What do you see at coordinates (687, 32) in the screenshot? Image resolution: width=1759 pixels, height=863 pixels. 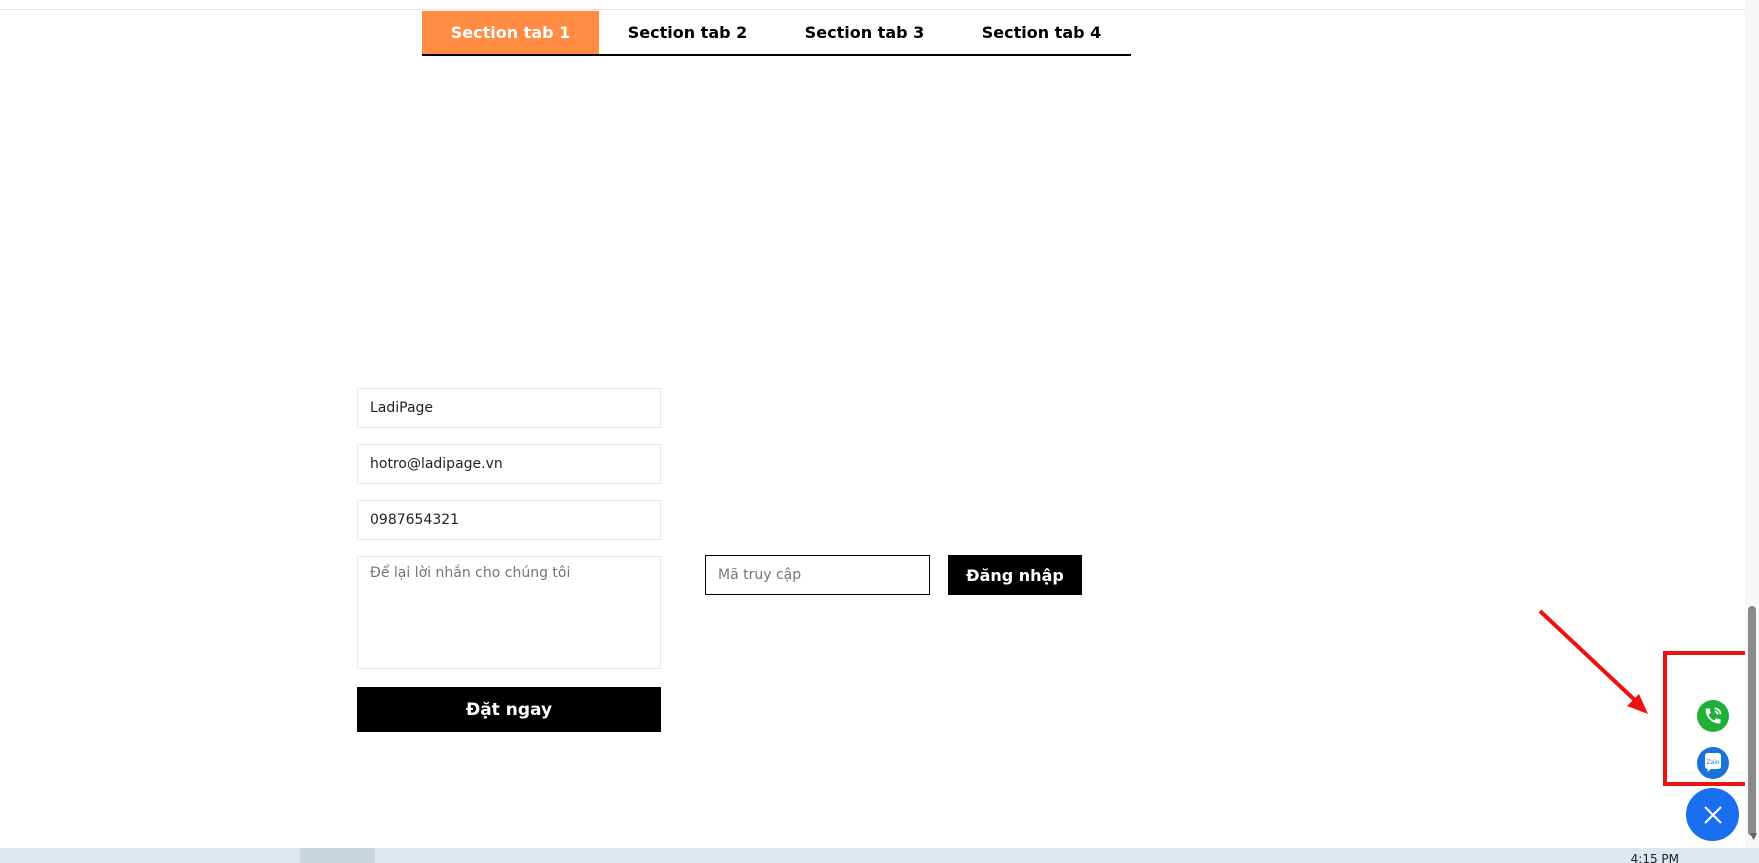 I see `tab-section-2: Section tab 2` at bounding box center [687, 32].